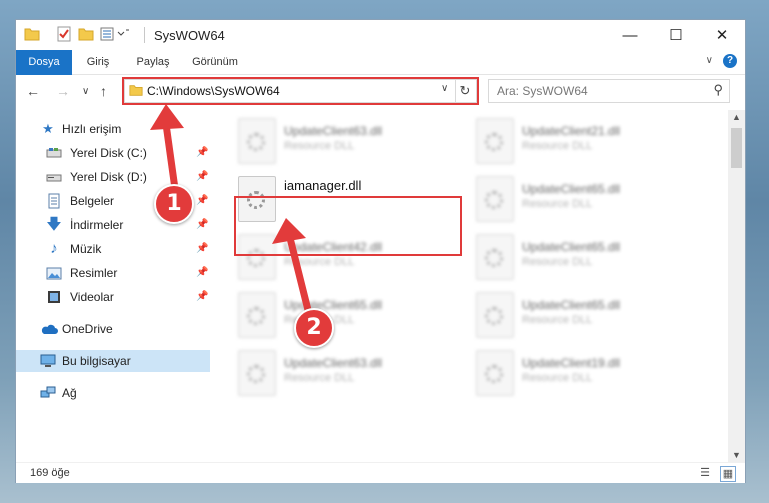  I want to click on sidebar-item-label: İndirmeler, so click(97, 225).